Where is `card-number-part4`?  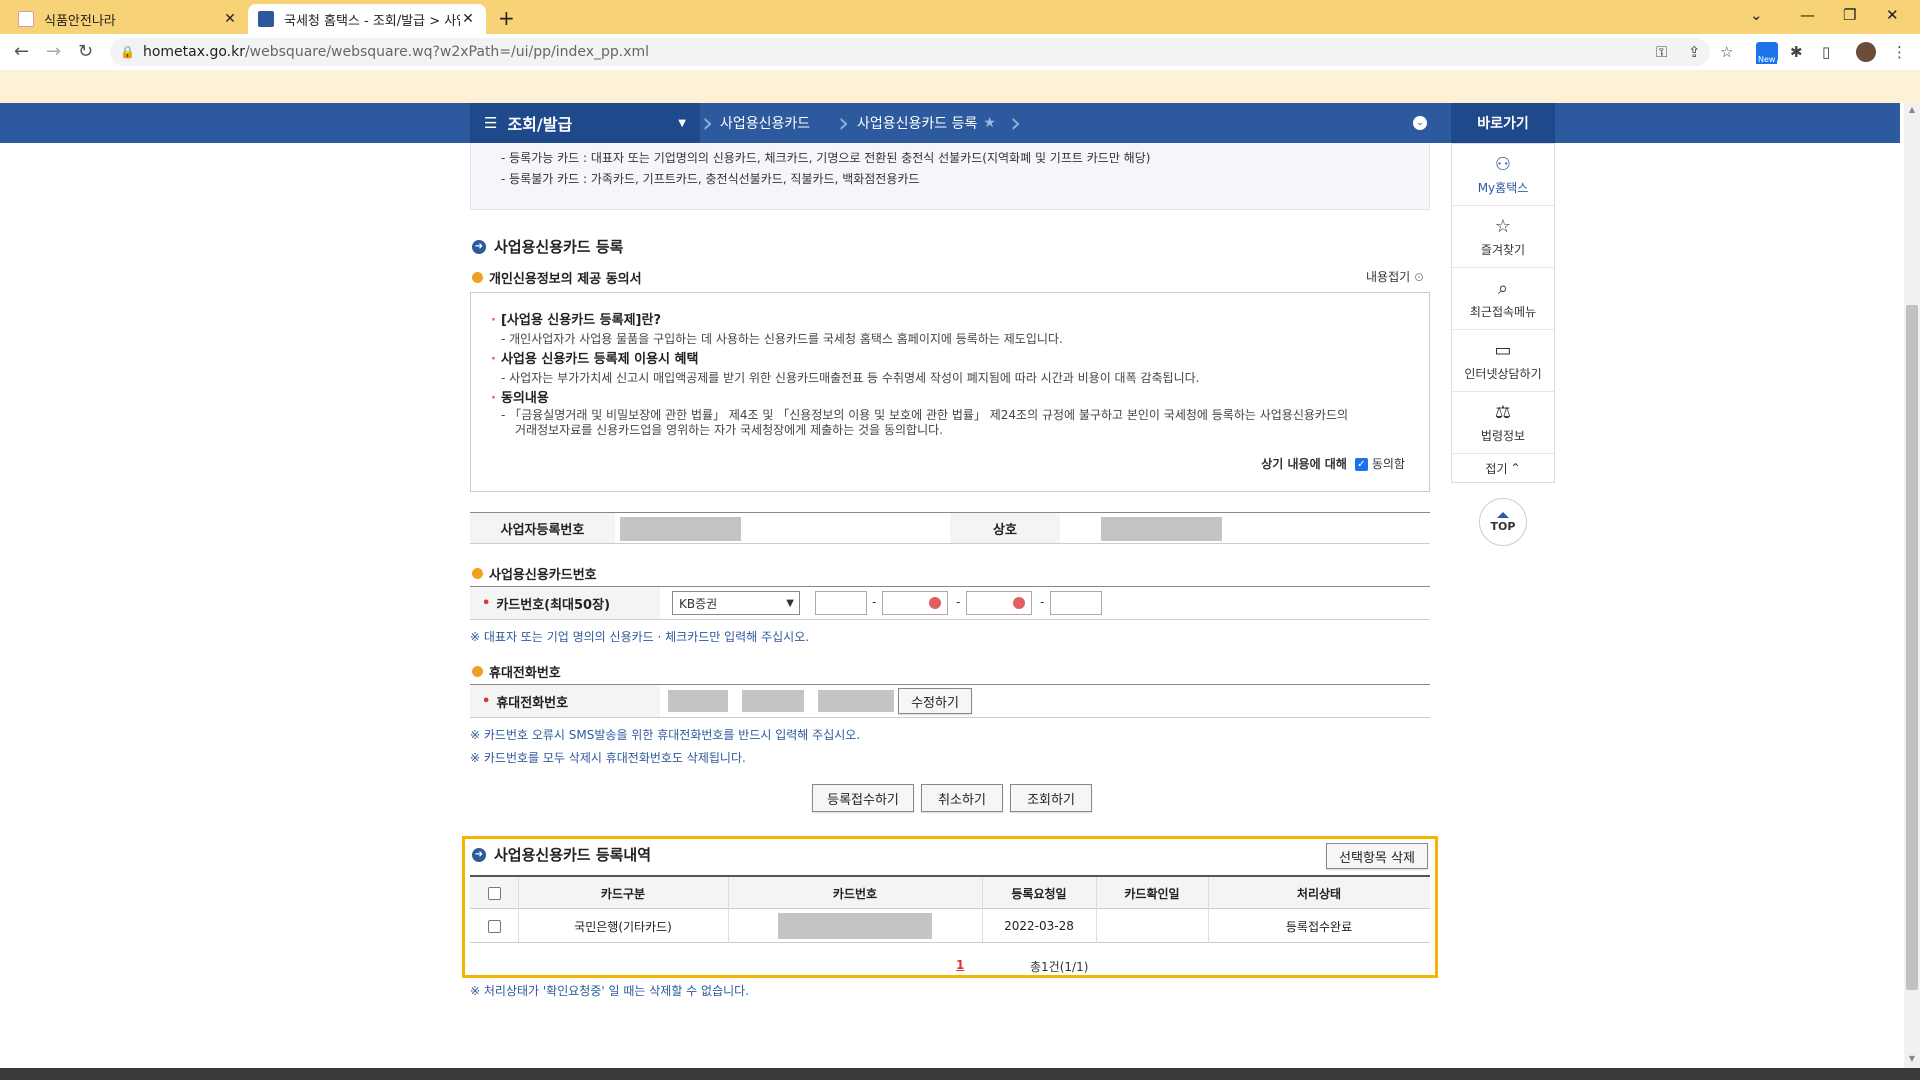
card-number-part4 is located at coordinates (1076, 603).